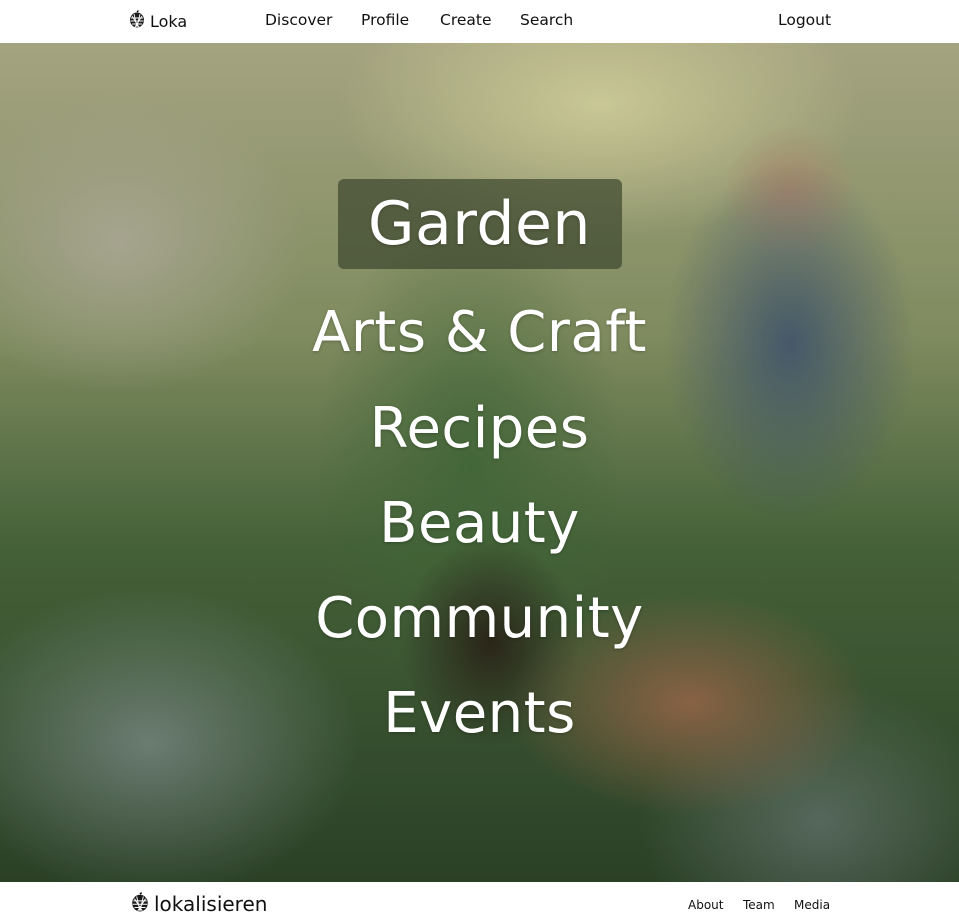  I want to click on footer-about-link: About, so click(705, 905).